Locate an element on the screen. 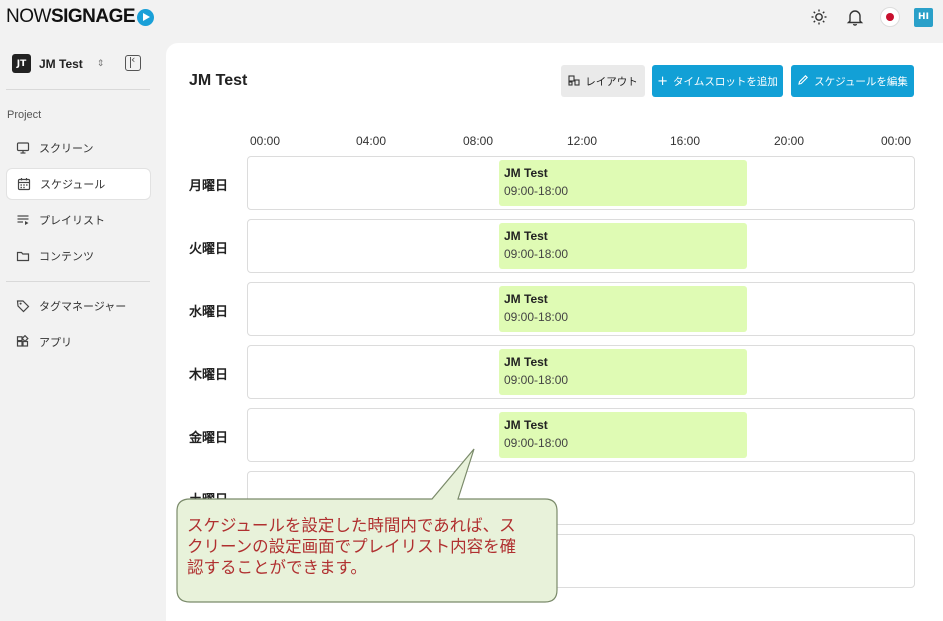  time-tick: 08:00 is located at coordinates (478, 141).